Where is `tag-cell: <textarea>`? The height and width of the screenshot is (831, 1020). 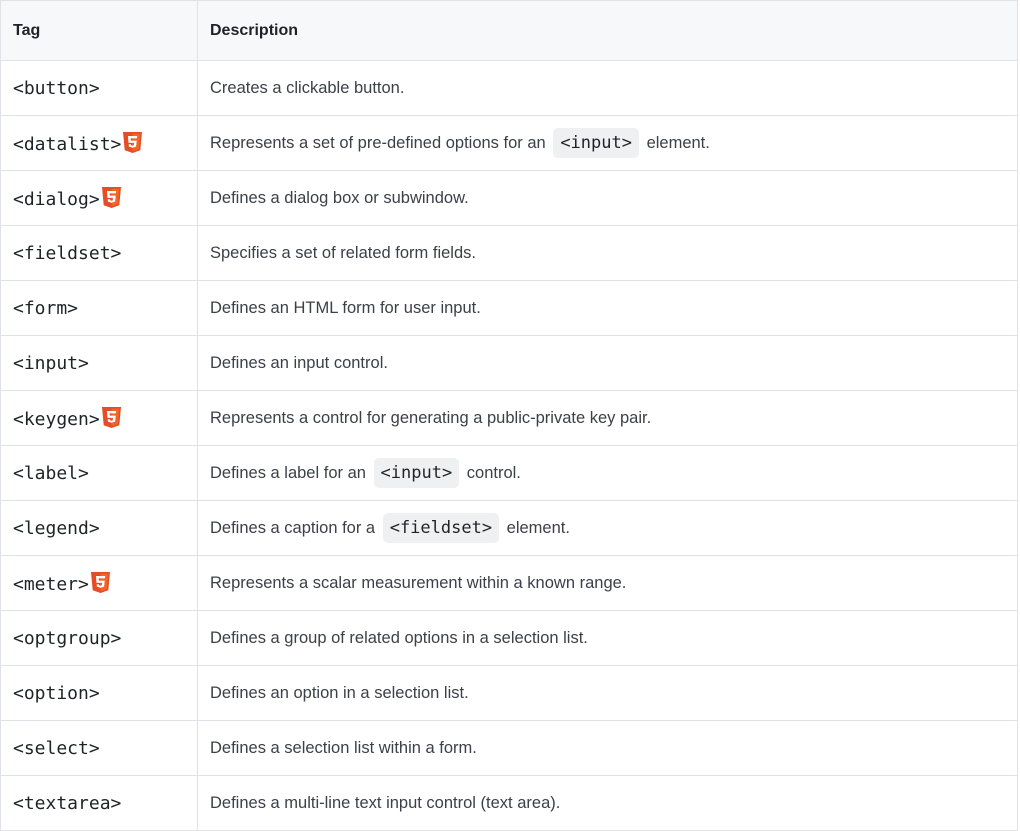 tag-cell: <textarea> is located at coordinates (99, 803).